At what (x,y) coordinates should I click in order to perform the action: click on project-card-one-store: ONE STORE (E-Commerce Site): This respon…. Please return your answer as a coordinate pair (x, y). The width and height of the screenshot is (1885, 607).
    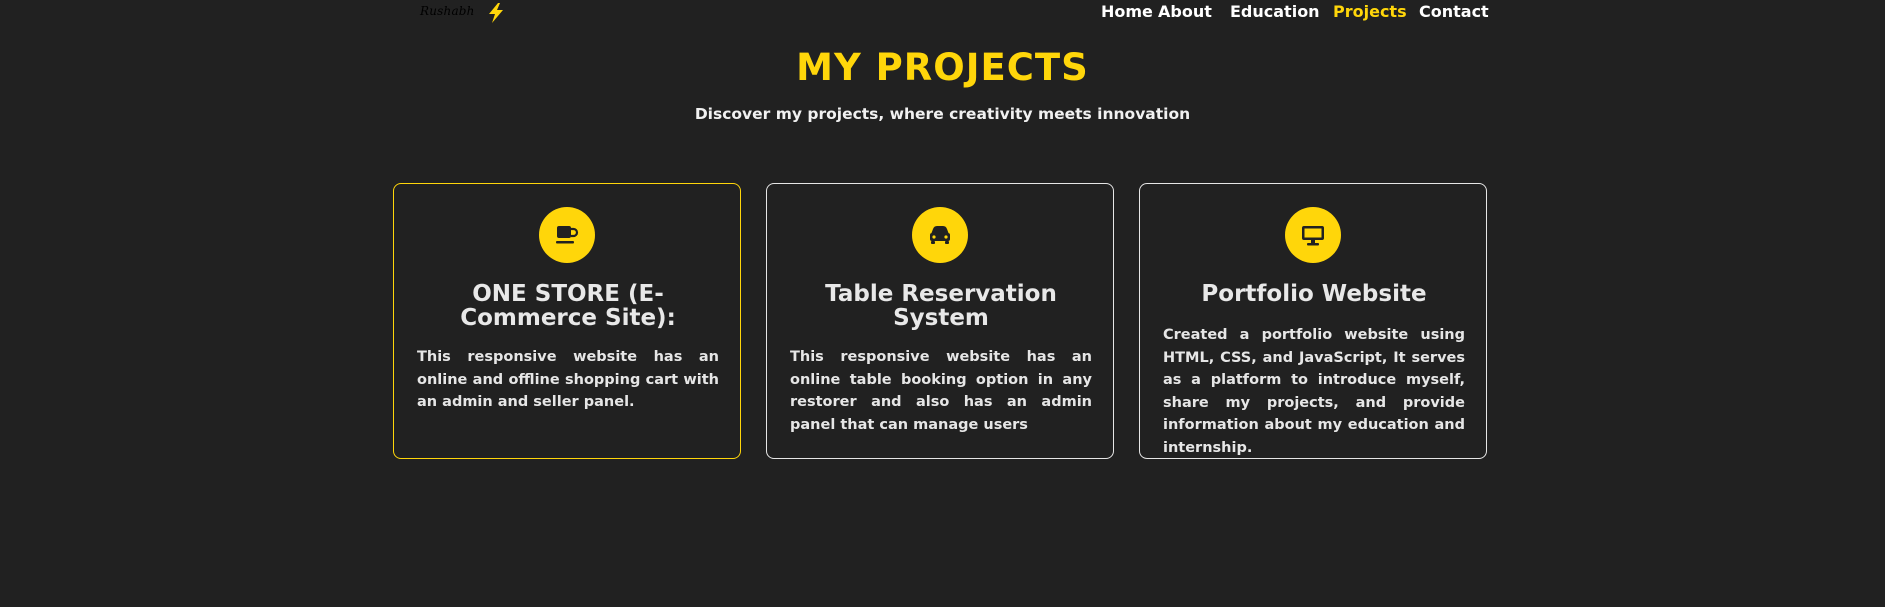
    Looking at the image, I should click on (567, 321).